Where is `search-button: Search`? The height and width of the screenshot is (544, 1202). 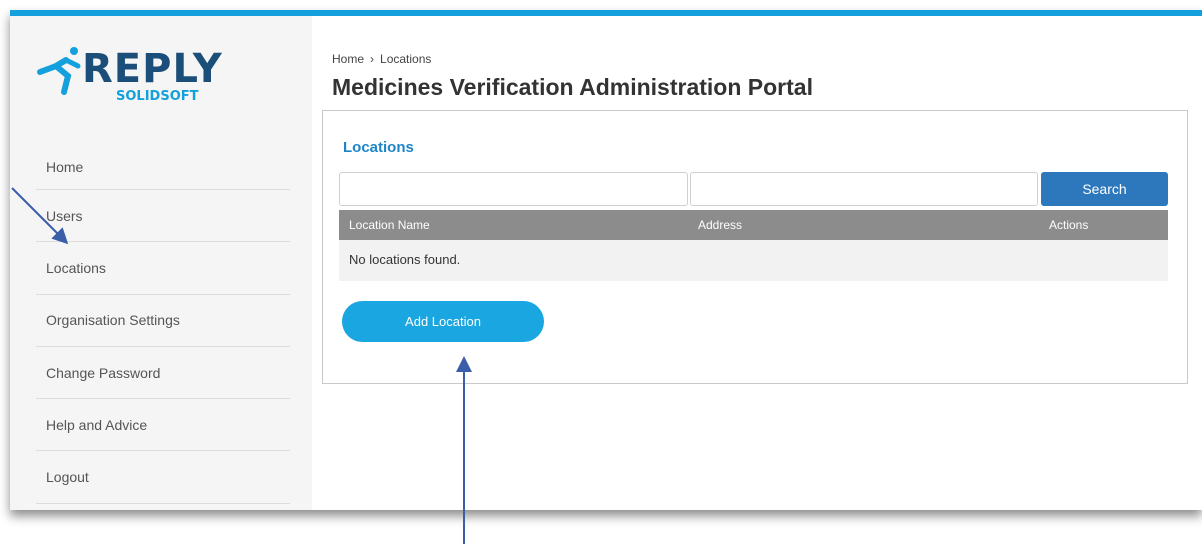
search-button: Search is located at coordinates (1104, 189).